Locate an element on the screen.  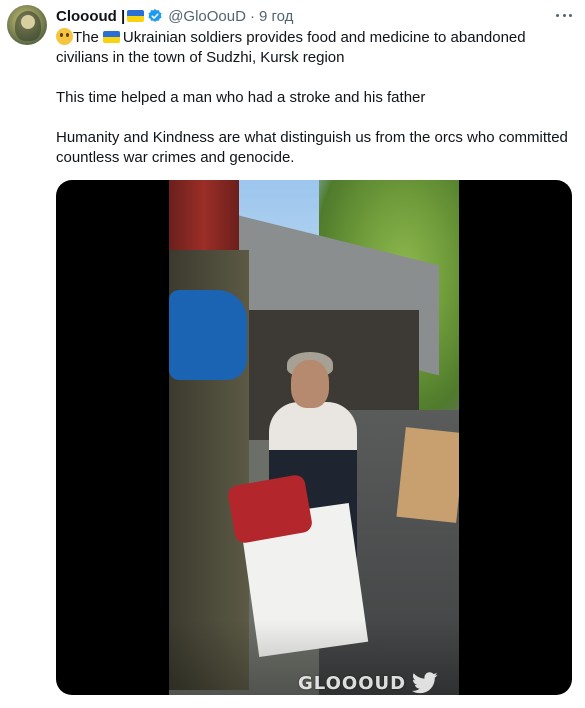
verified-badge-icon is located at coordinates (155, 15).